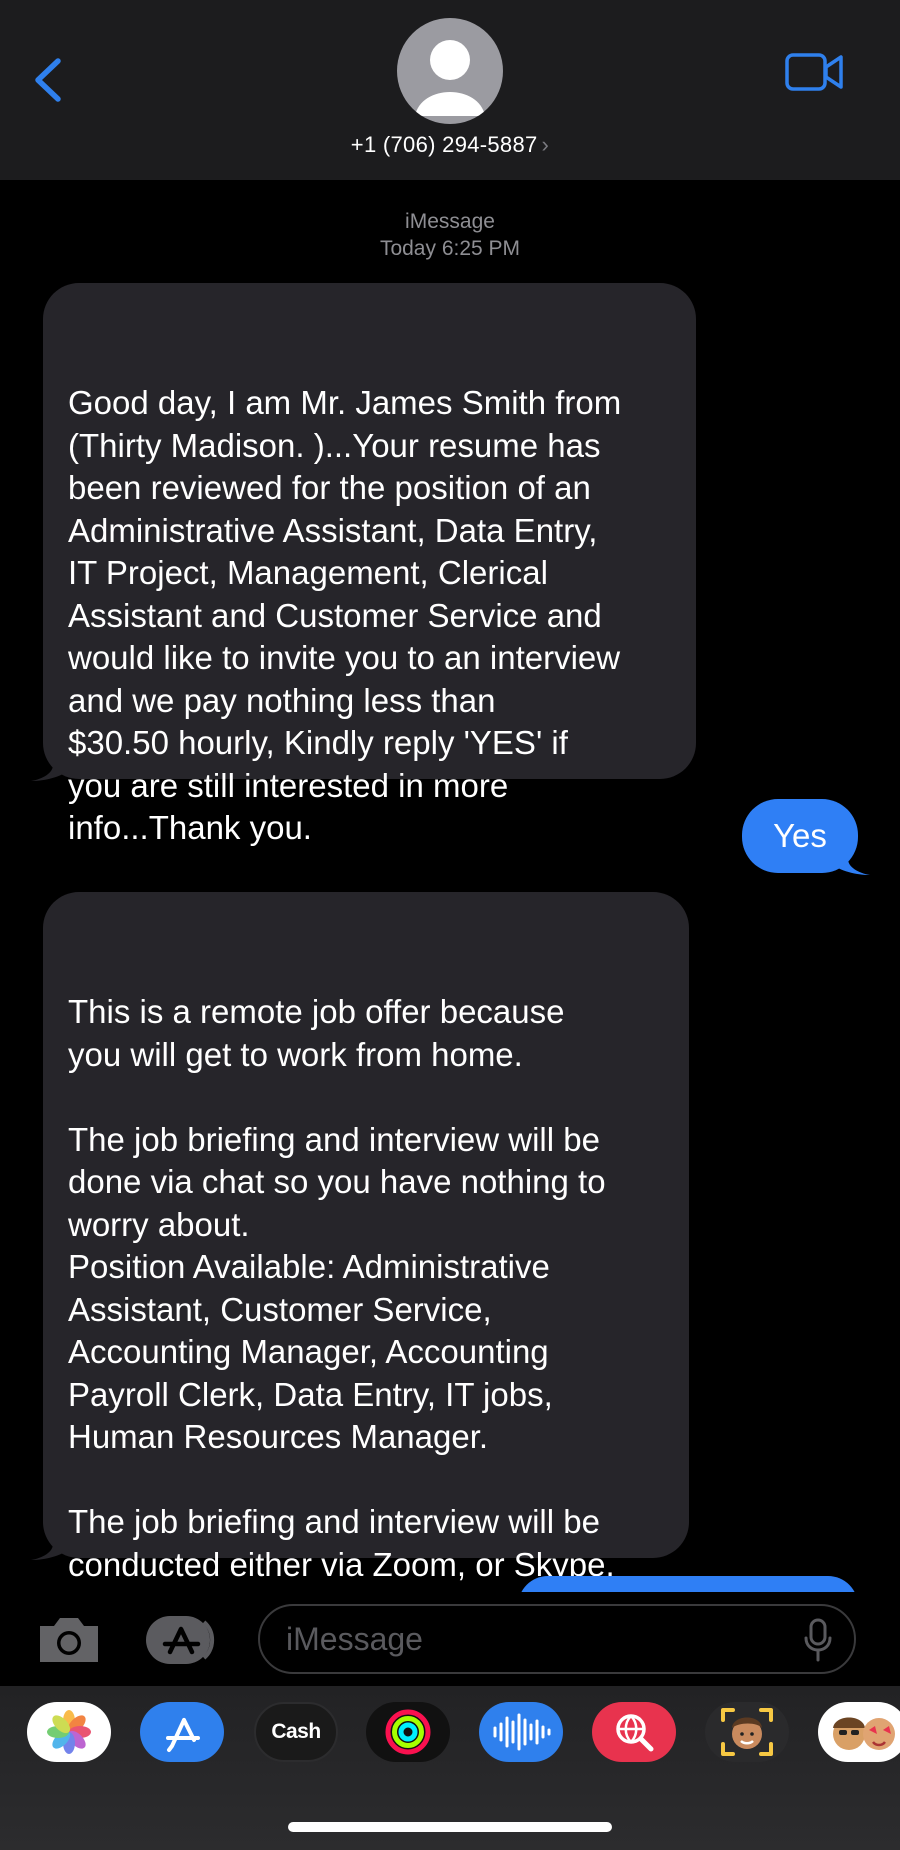  Describe the element at coordinates (183, 1735) in the screenshot. I see `app-store-glyph-icon` at that location.